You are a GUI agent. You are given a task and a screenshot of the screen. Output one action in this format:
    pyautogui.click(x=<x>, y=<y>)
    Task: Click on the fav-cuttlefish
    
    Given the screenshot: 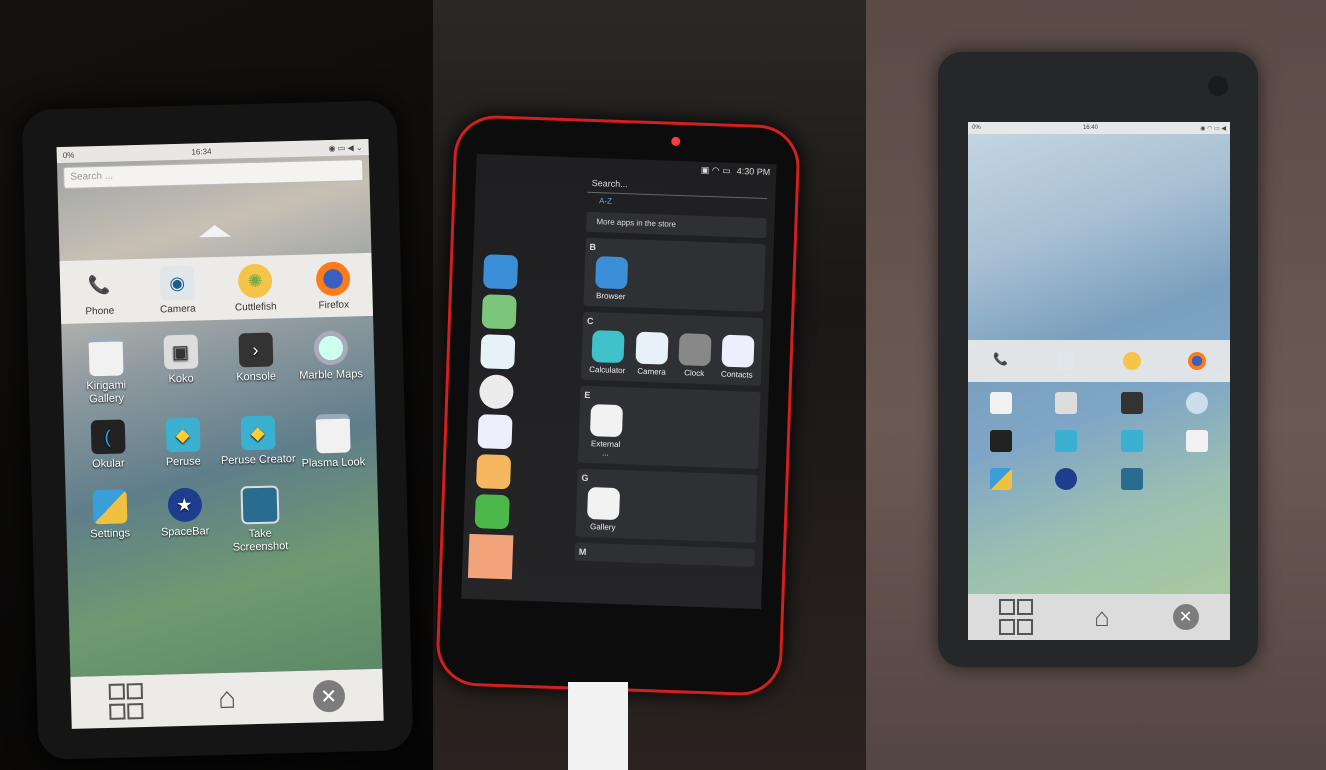 What is the action you would take?
    pyautogui.click(x=1132, y=361)
    